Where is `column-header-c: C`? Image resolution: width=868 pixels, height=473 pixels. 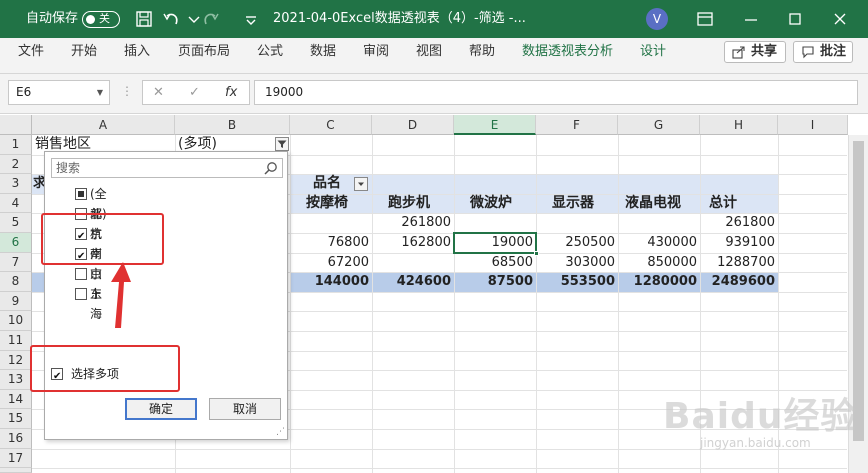
column-header-c: C is located at coordinates (331, 125).